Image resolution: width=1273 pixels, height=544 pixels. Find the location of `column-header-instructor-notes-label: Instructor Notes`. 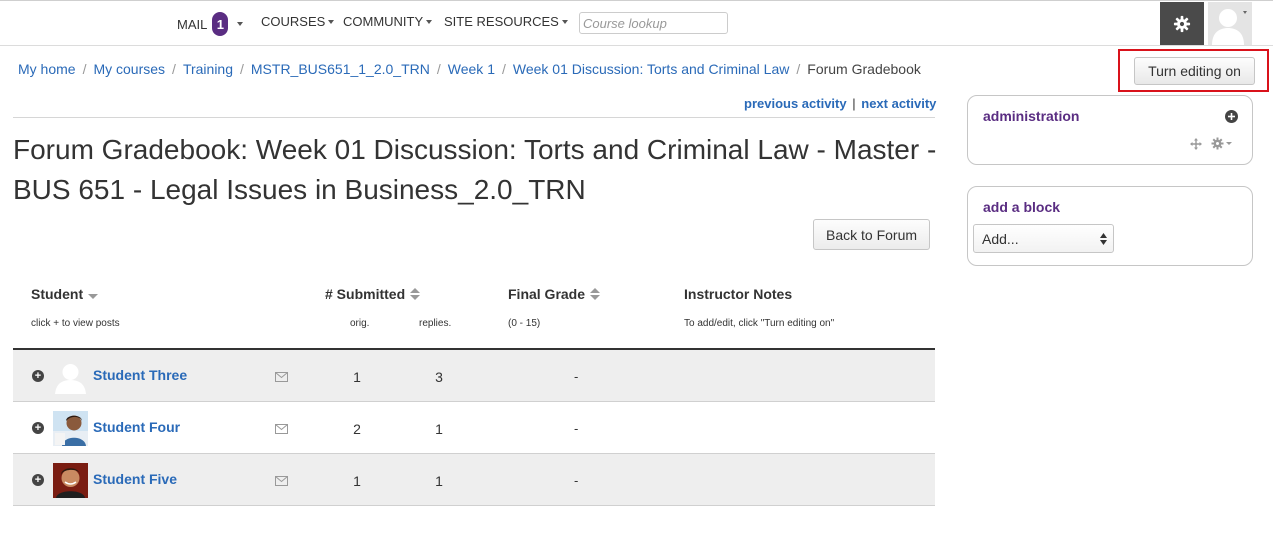

column-header-instructor-notes-label: Instructor Notes is located at coordinates (738, 294).